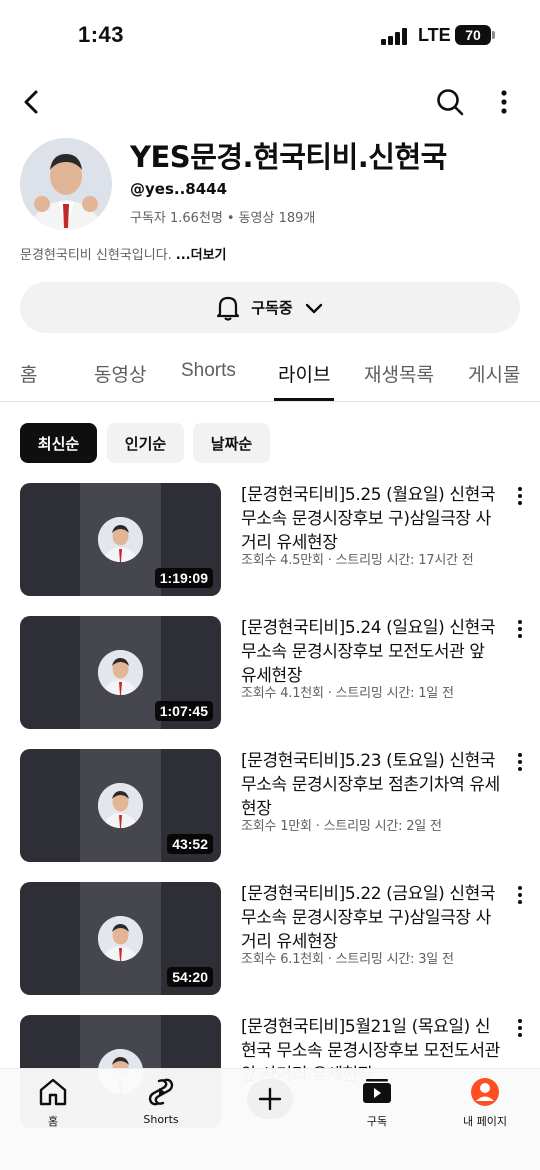 The height and width of the screenshot is (1170, 540). I want to click on bell-icon, so click(228, 308).